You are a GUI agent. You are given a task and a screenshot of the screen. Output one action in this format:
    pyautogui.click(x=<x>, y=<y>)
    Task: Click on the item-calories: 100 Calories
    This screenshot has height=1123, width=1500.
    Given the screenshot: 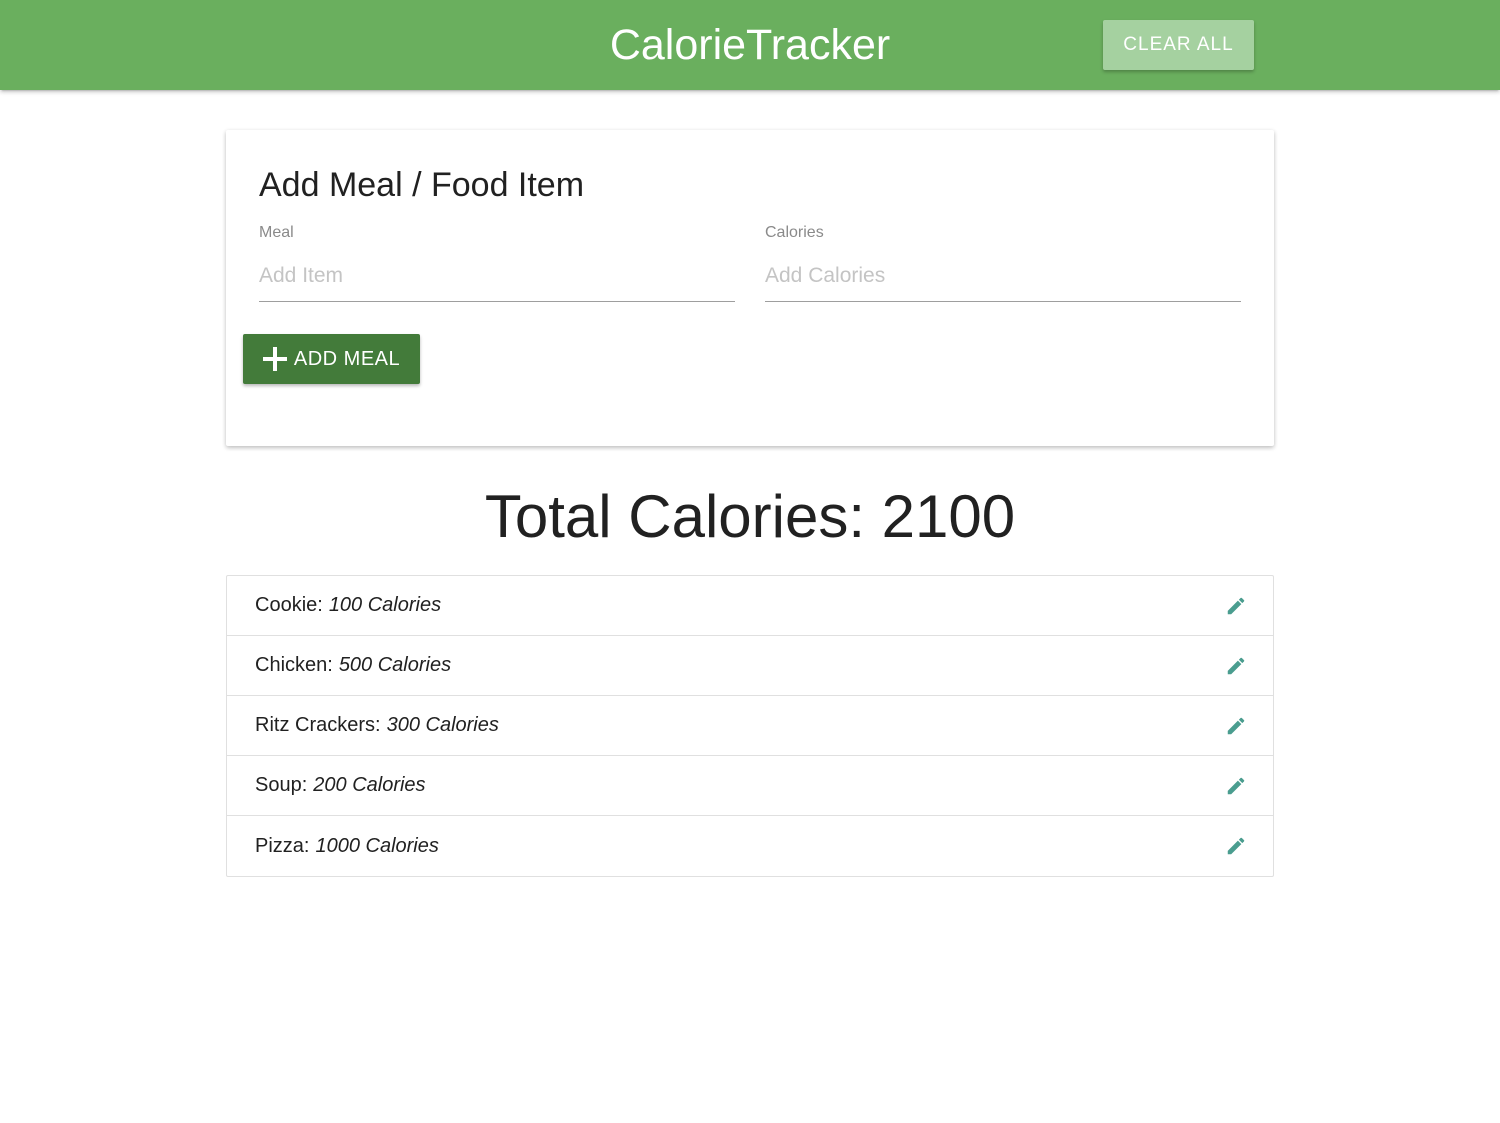 What is the action you would take?
    pyautogui.click(x=385, y=605)
    